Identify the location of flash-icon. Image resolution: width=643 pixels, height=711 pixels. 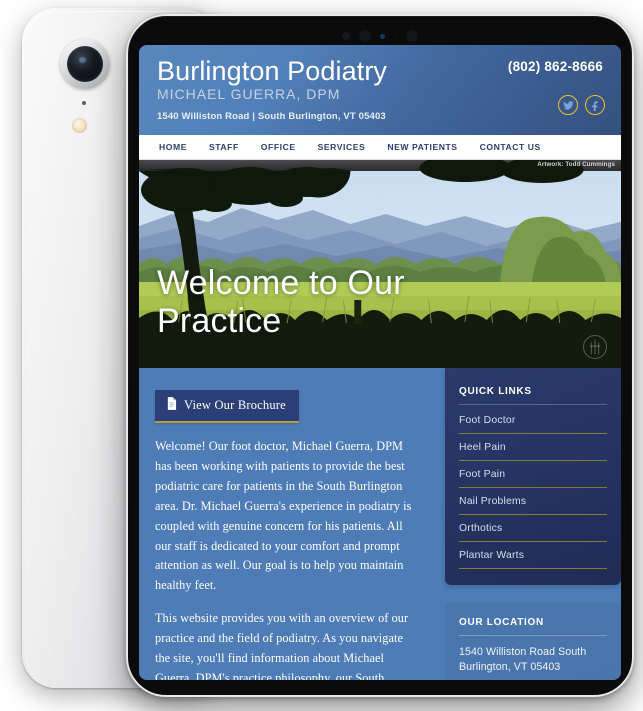
(79, 125).